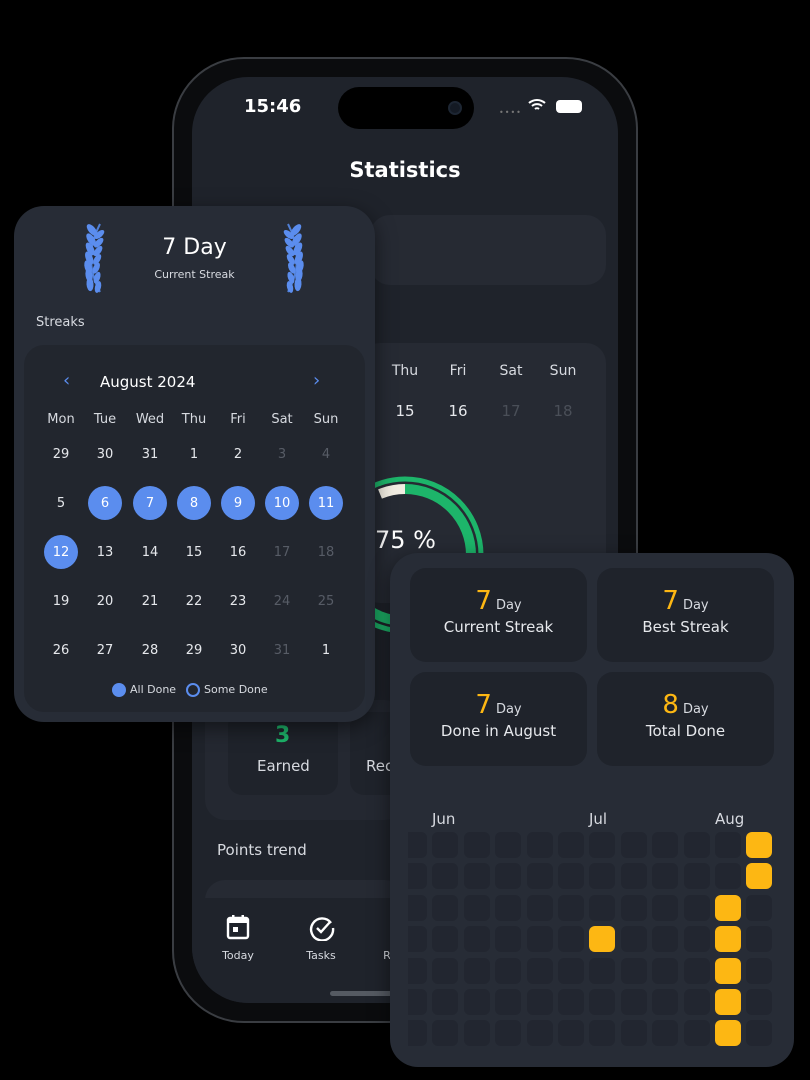 Image resolution: width=810 pixels, height=1080 pixels. What do you see at coordinates (238, 927) in the screenshot?
I see `calendar-icon` at bounding box center [238, 927].